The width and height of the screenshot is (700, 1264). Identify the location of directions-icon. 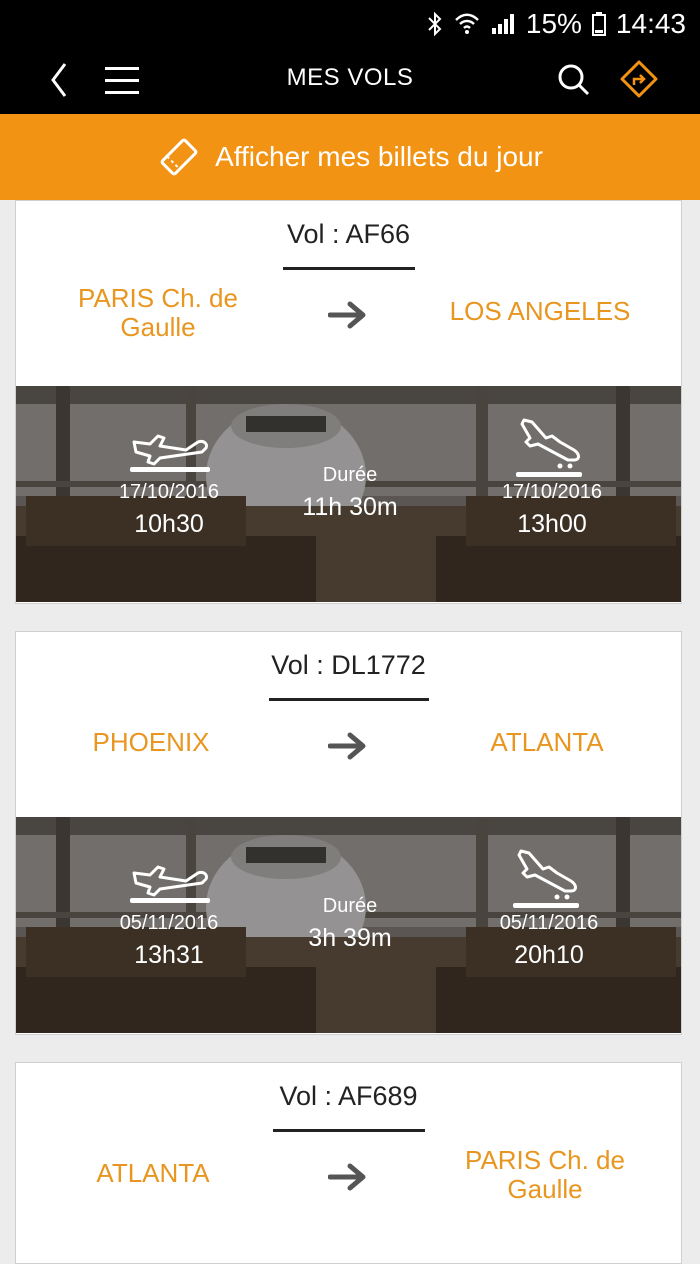
(639, 79).